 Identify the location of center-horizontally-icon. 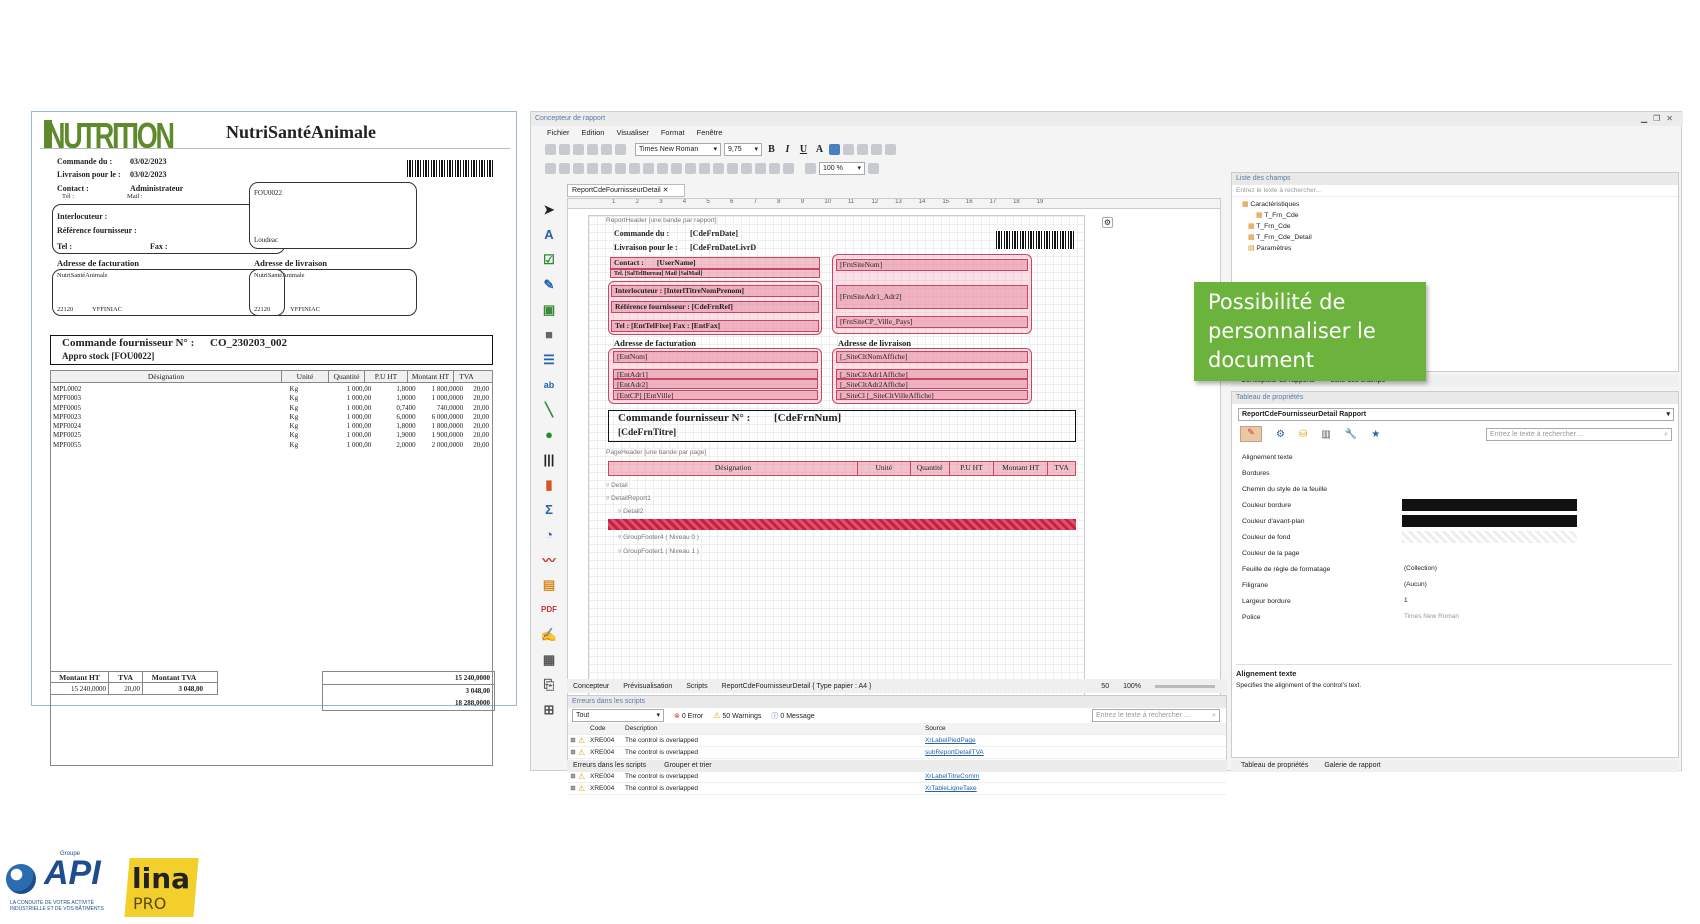
(746, 168).